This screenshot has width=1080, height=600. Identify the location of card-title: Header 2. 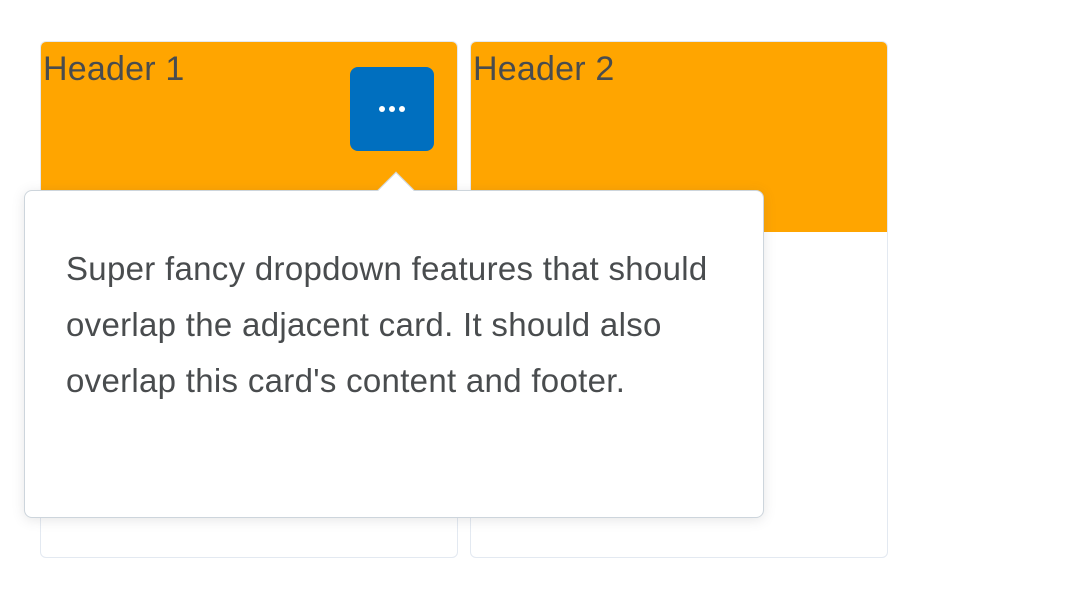
(544, 69).